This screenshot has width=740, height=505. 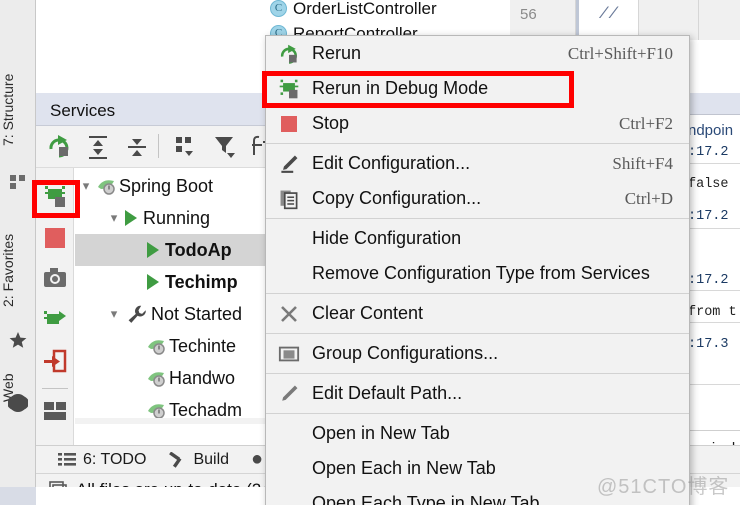 I want to click on pencil-icon, so click(x=289, y=164).